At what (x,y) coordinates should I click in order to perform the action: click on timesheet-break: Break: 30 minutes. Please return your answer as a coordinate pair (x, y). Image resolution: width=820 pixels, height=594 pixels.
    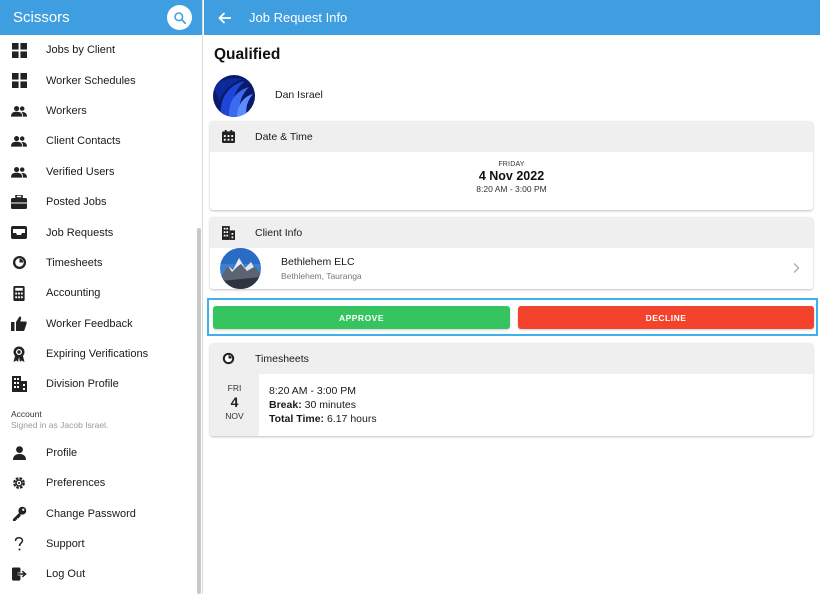
    Looking at the image, I should click on (323, 405).